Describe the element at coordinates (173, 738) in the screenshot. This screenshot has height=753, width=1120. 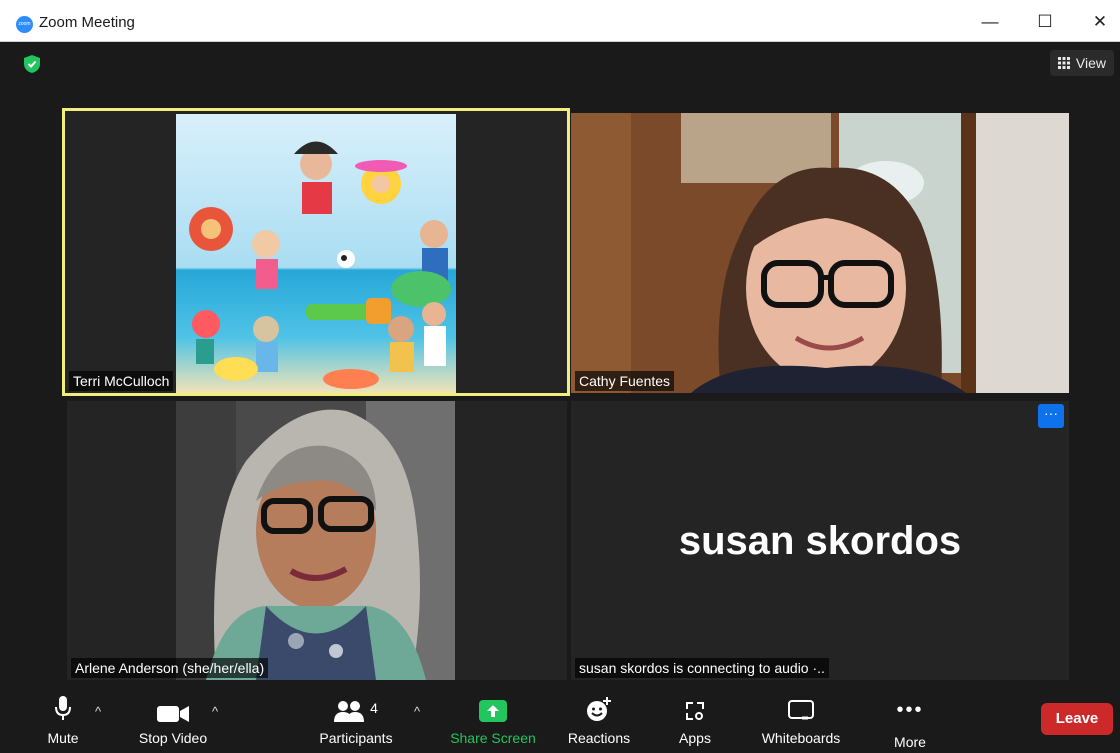
I see `stop-video-label: Stop Video` at that location.